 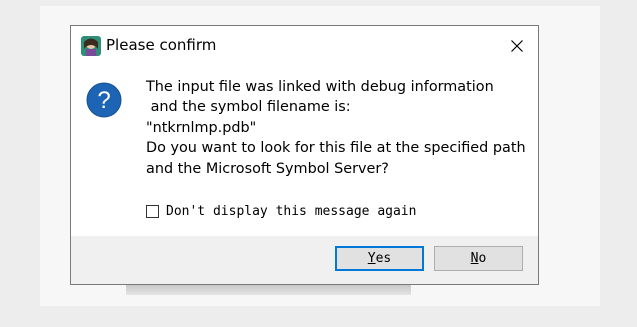 I want to click on no-button: No, so click(x=478, y=258).